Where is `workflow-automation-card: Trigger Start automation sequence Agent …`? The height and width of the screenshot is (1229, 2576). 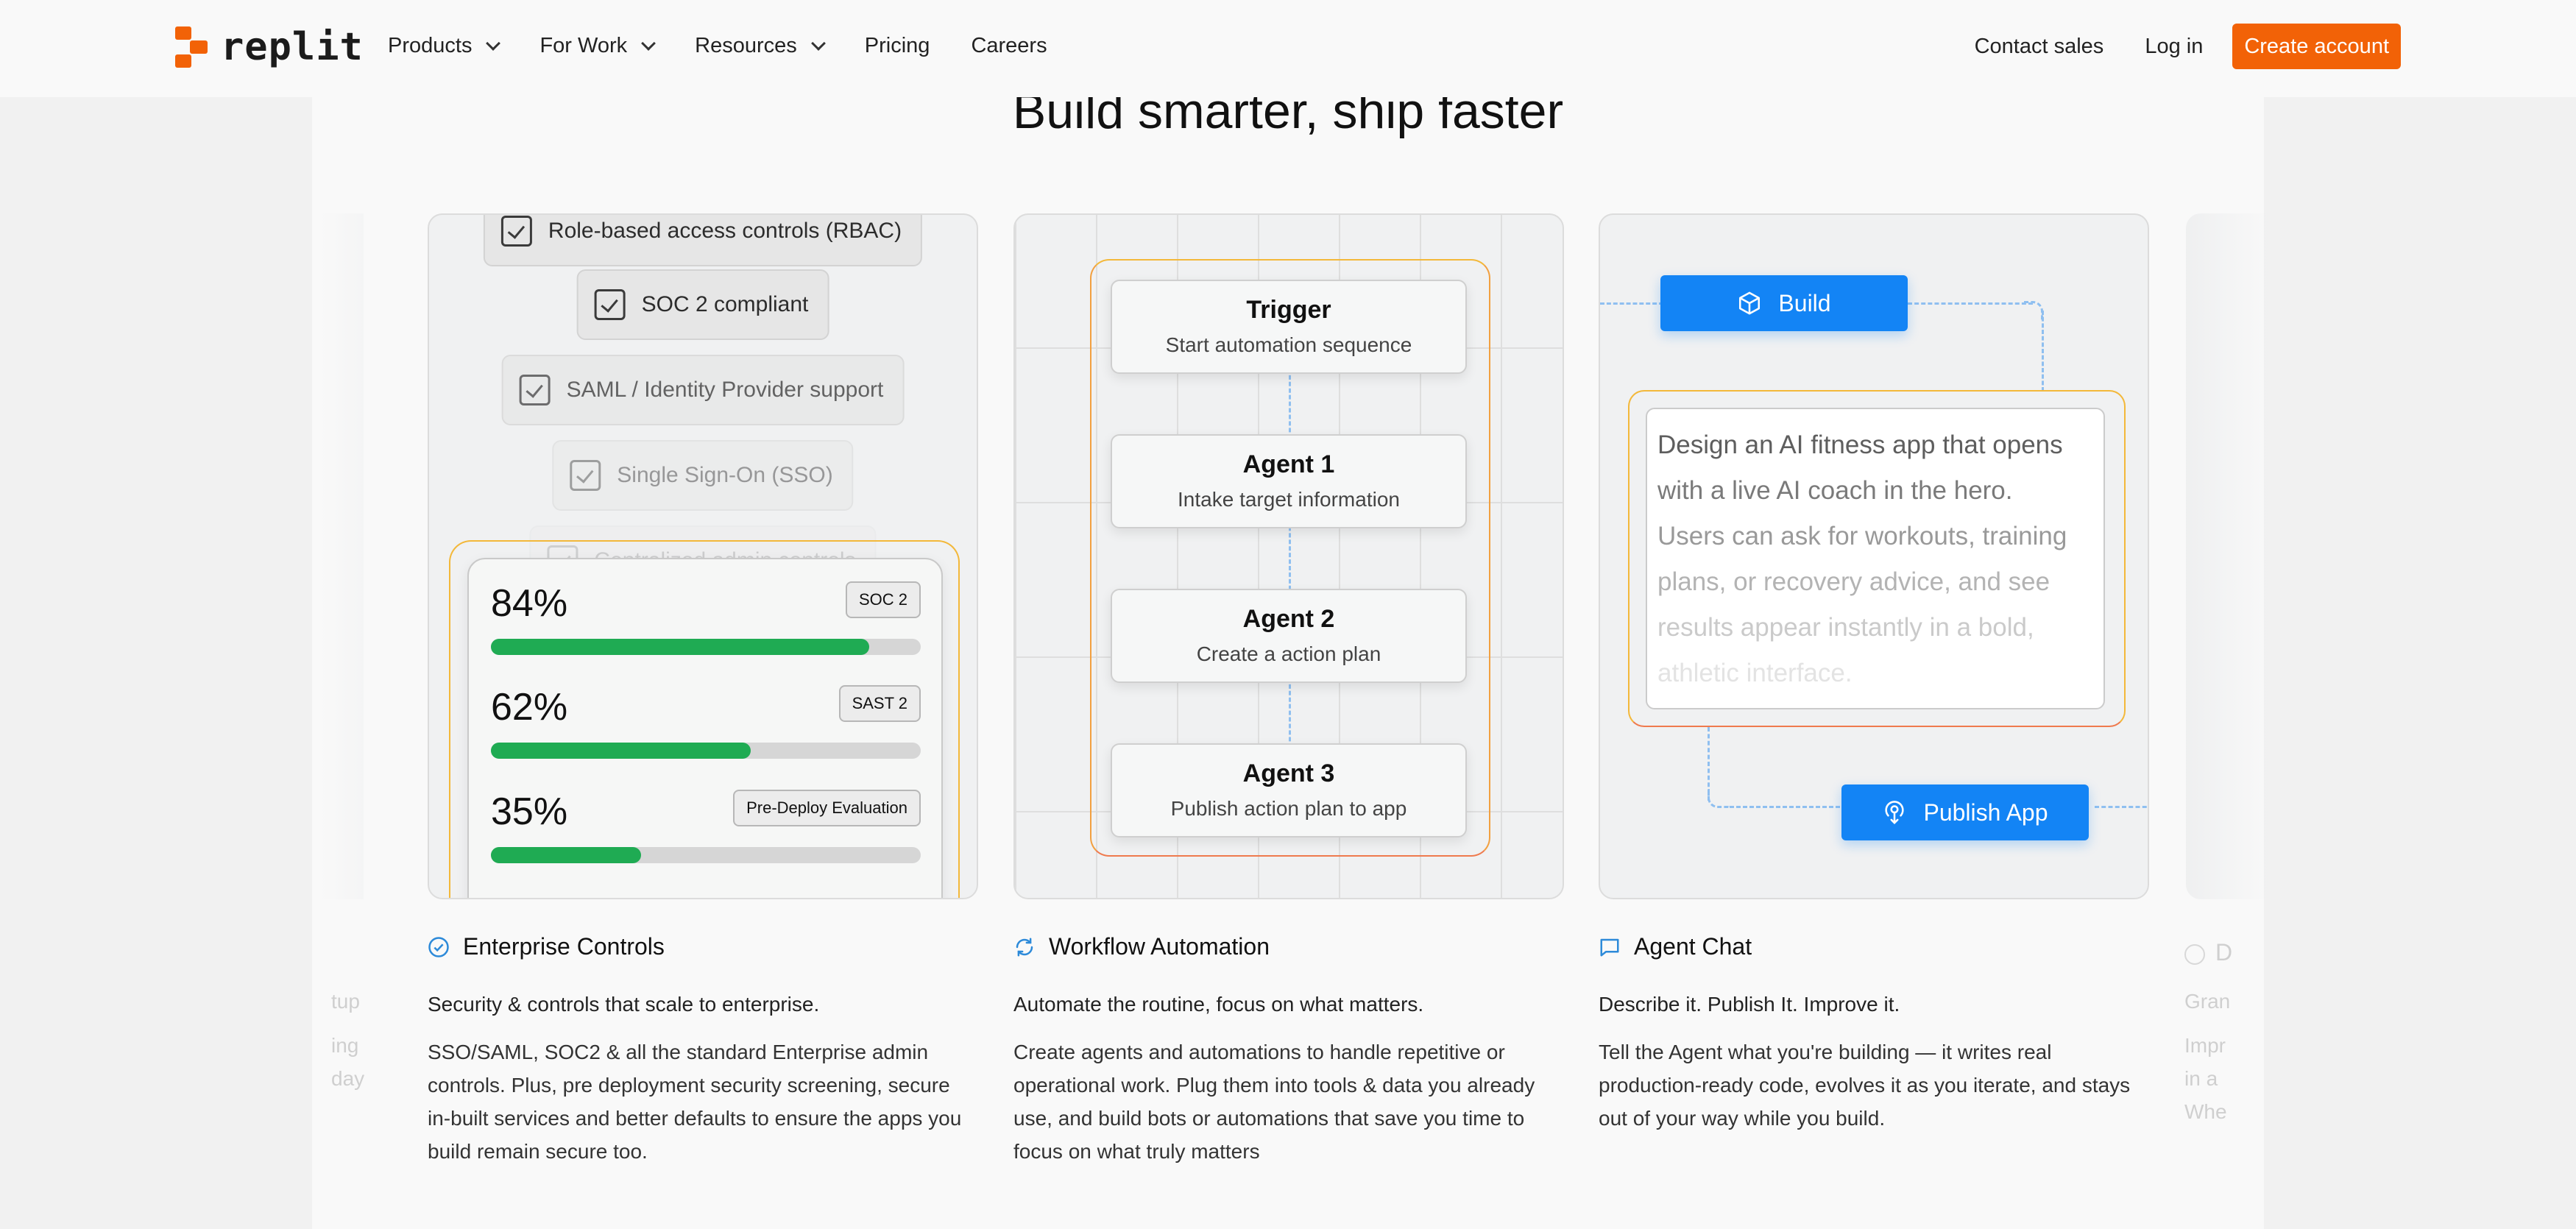 workflow-automation-card: Trigger Start automation sequence Agent … is located at coordinates (1288, 556).